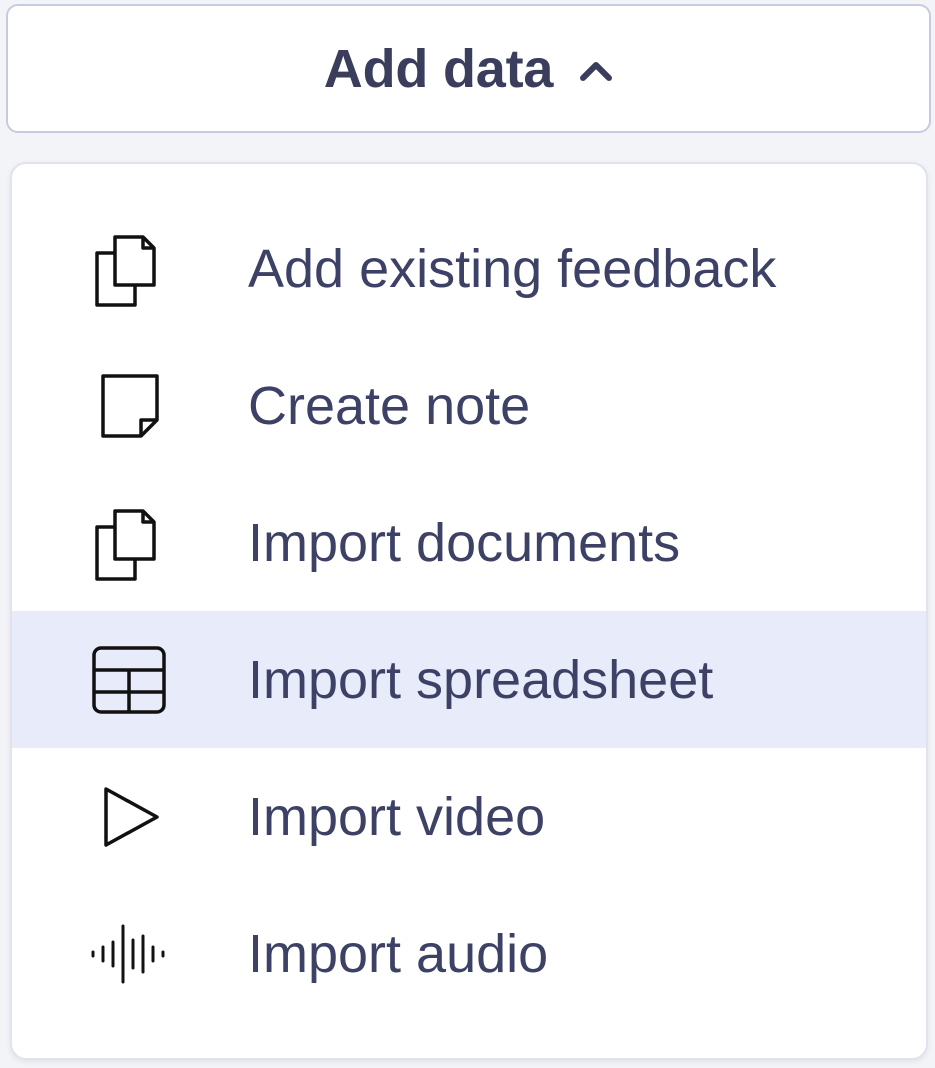 The image size is (935, 1068). Describe the element at coordinates (596, 71) in the screenshot. I see `chevron-up-icon` at that location.